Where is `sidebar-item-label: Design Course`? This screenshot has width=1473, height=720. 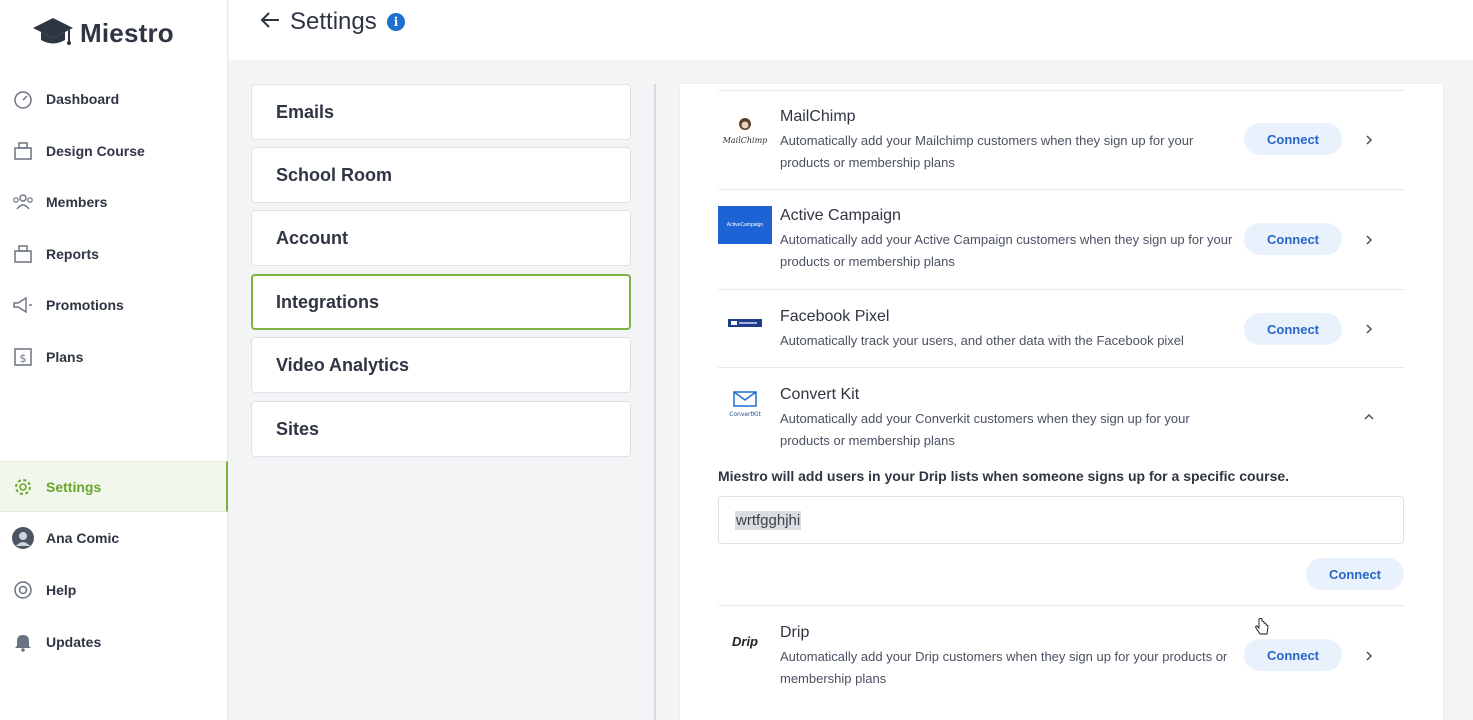
sidebar-item-label: Design Course is located at coordinates (95, 151).